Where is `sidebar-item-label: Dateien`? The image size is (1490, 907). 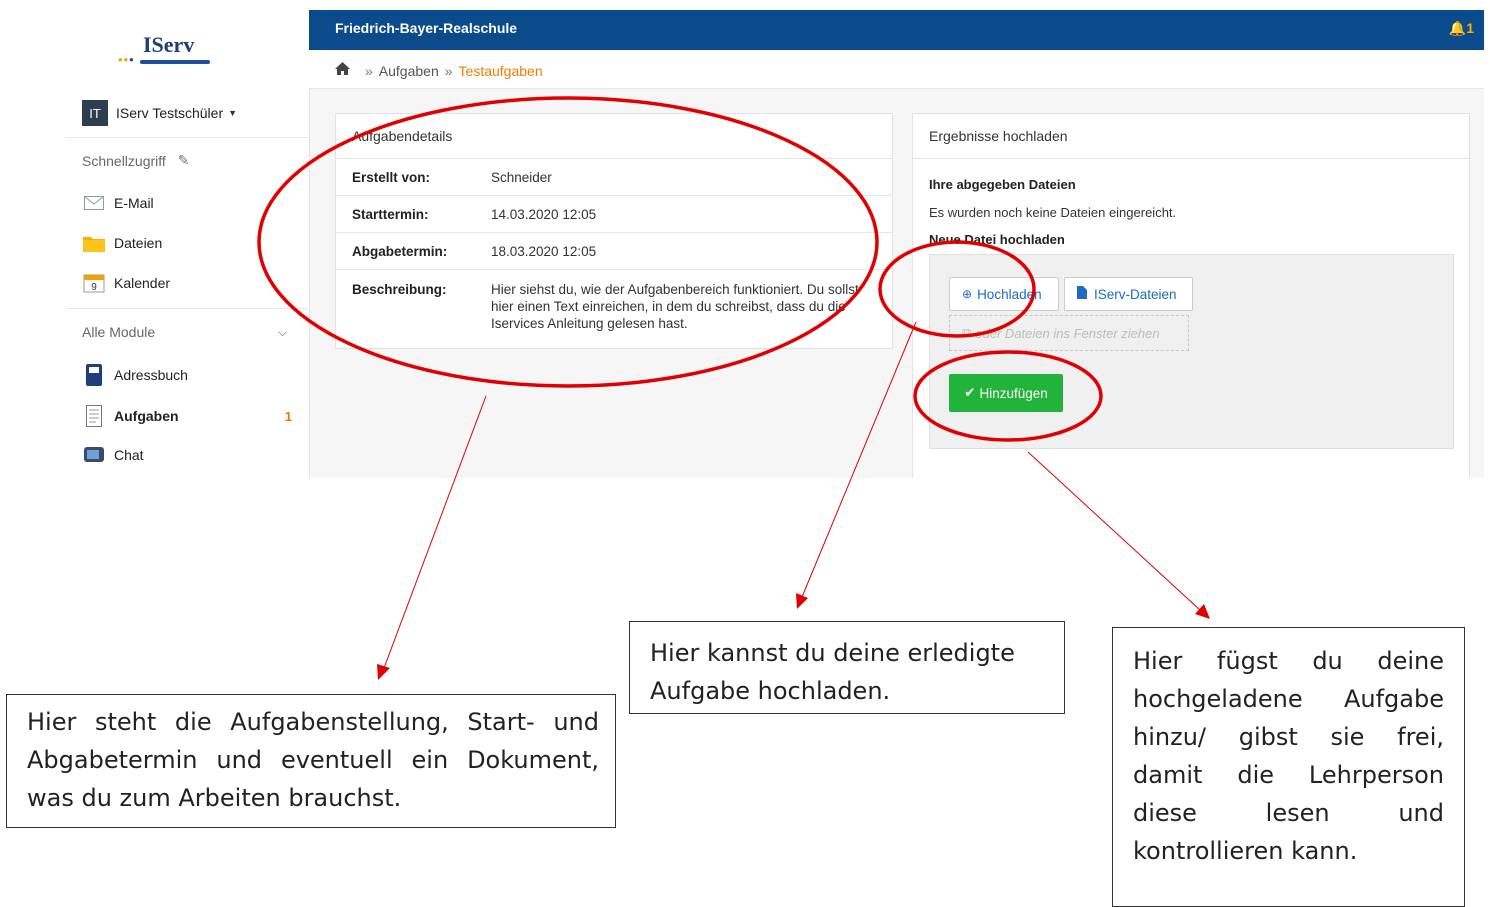 sidebar-item-label: Dateien is located at coordinates (138, 243).